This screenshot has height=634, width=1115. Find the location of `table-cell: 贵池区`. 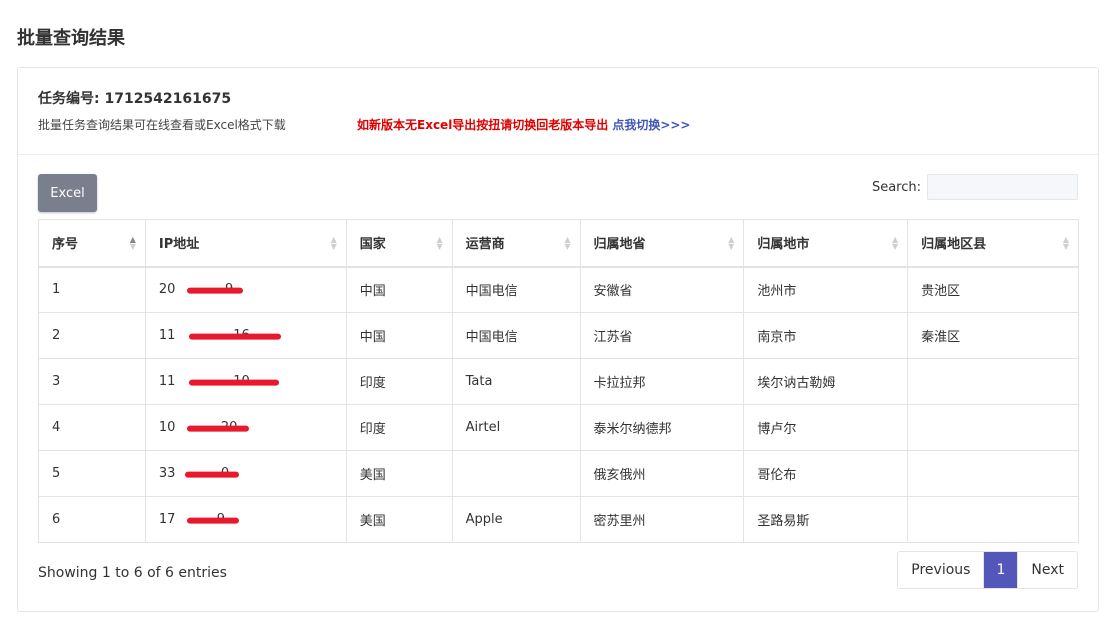

table-cell: 贵池区 is located at coordinates (993, 289).